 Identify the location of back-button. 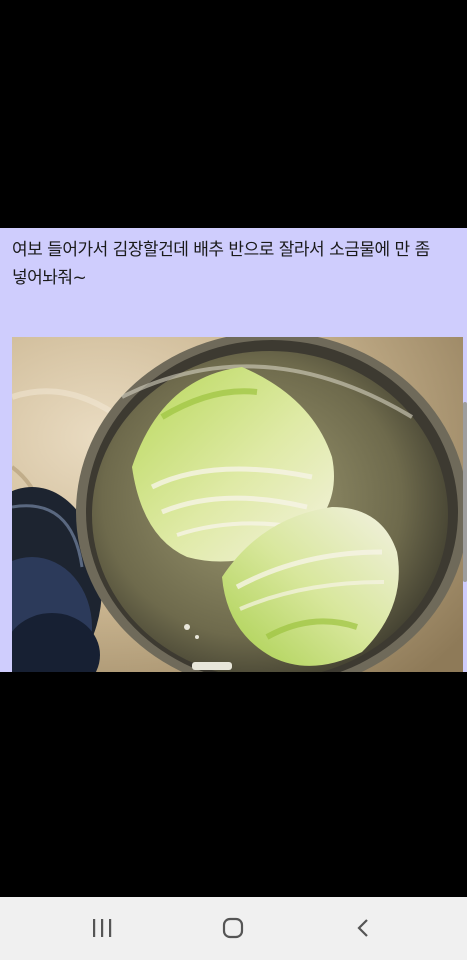
(363, 928).